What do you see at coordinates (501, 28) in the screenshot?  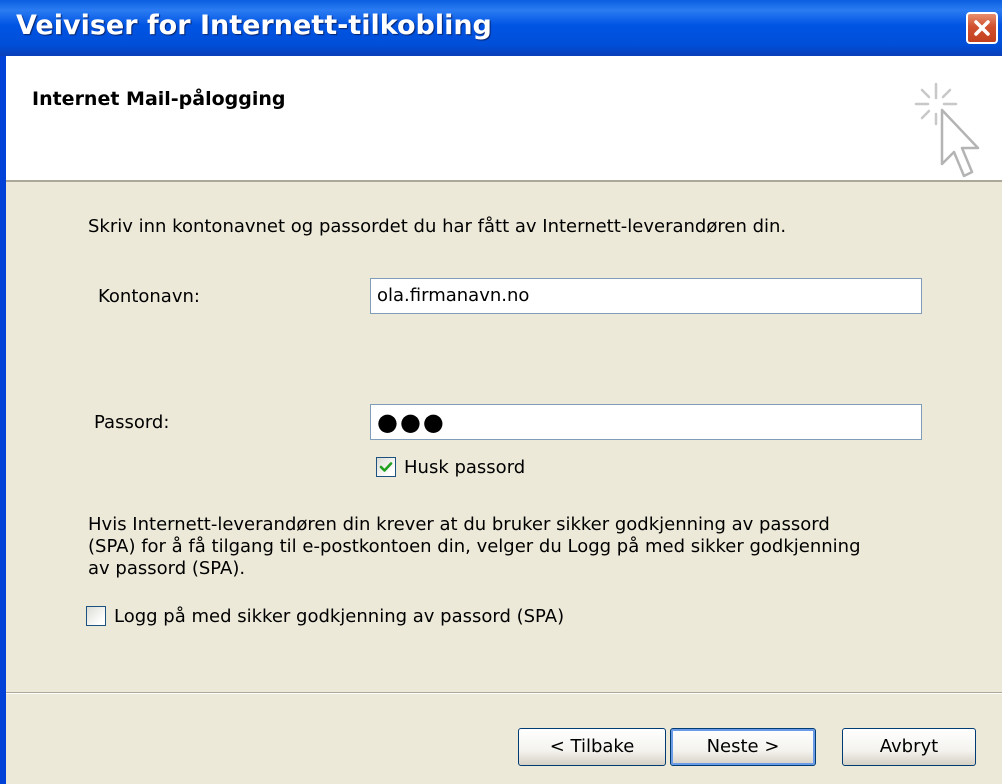 I see `title-bar: Veiviser for Internett-tilkobling` at bounding box center [501, 28].